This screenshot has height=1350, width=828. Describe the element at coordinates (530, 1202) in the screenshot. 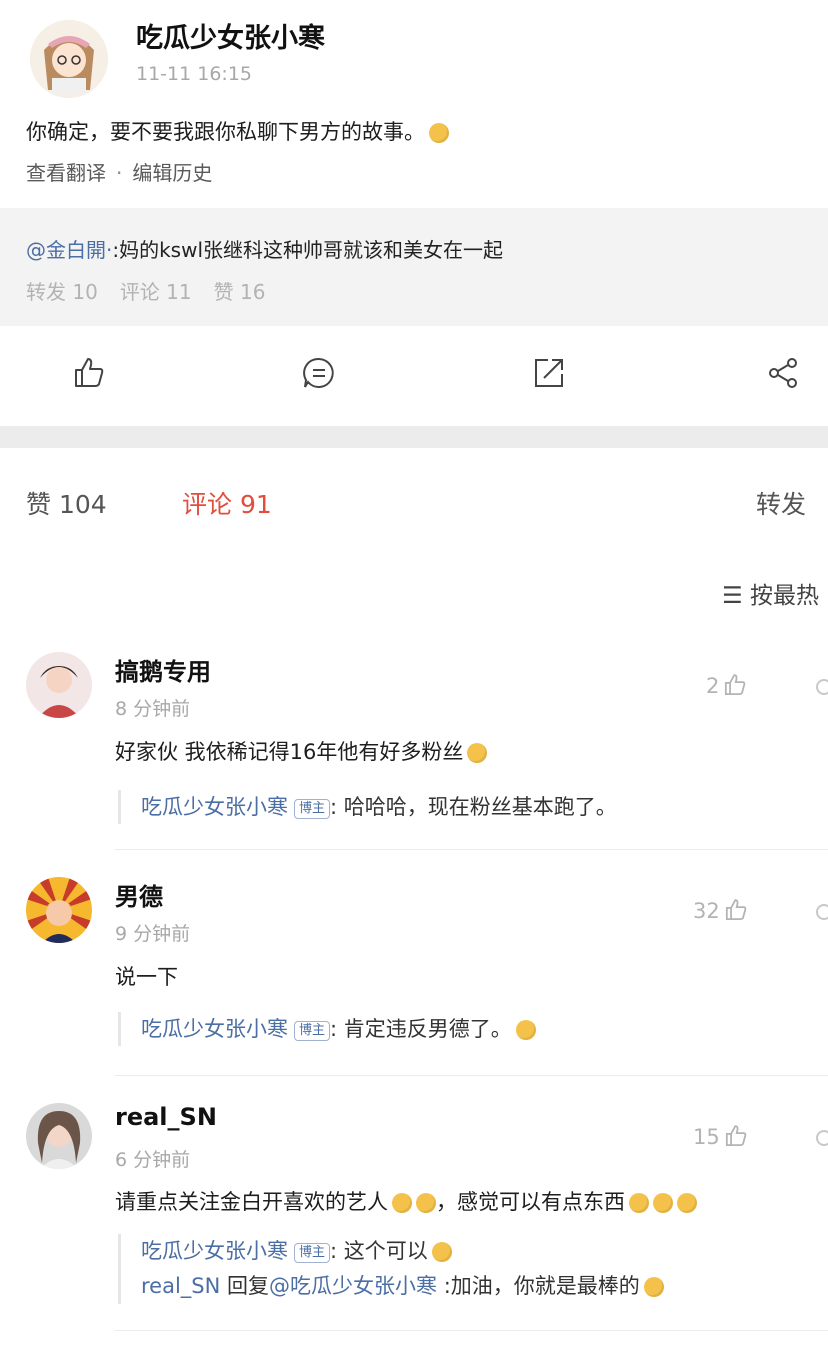

I see `comment-text-content-2: ，感觉可以有点东西` at that location.